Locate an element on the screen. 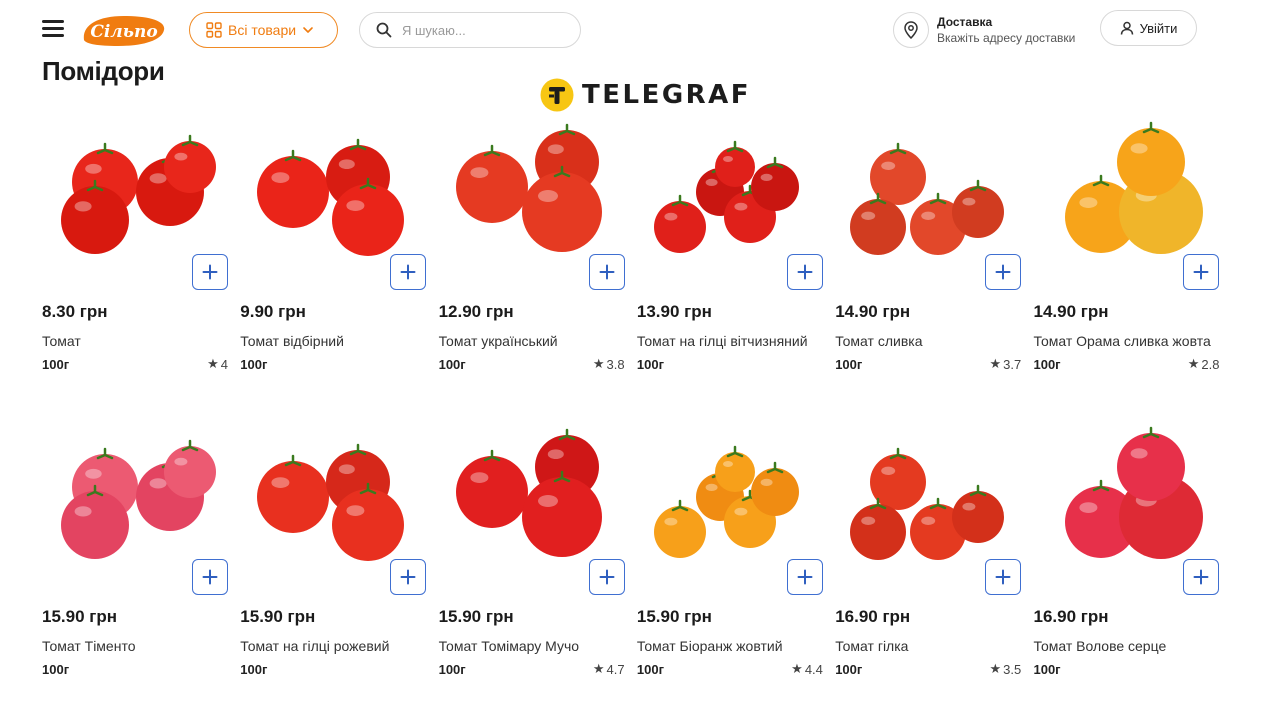  logo: Сільпо is located at coordinates (123, 30).